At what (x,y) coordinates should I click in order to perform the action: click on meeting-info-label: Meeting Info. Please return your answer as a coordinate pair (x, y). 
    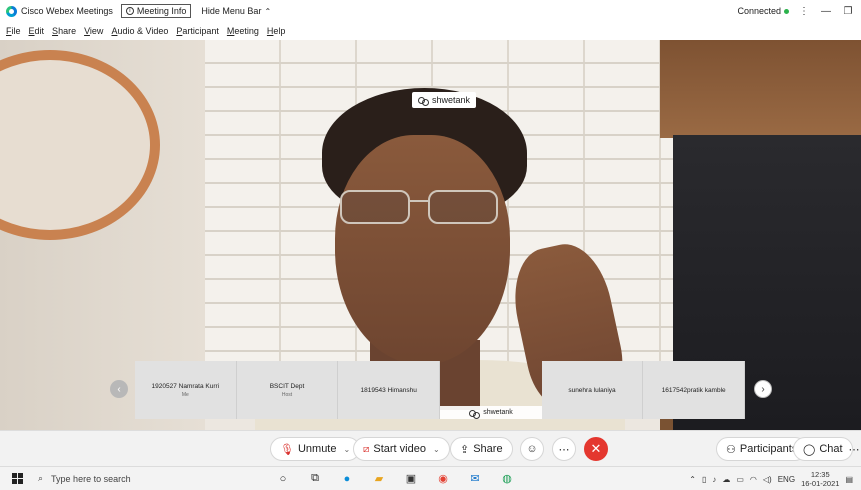
    Looking at the image, I should click on (161, 11).